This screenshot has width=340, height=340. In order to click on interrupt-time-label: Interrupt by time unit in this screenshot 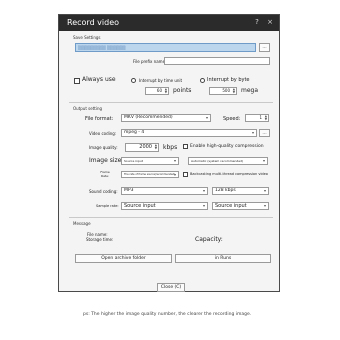, I will do `click(161, 80)`.